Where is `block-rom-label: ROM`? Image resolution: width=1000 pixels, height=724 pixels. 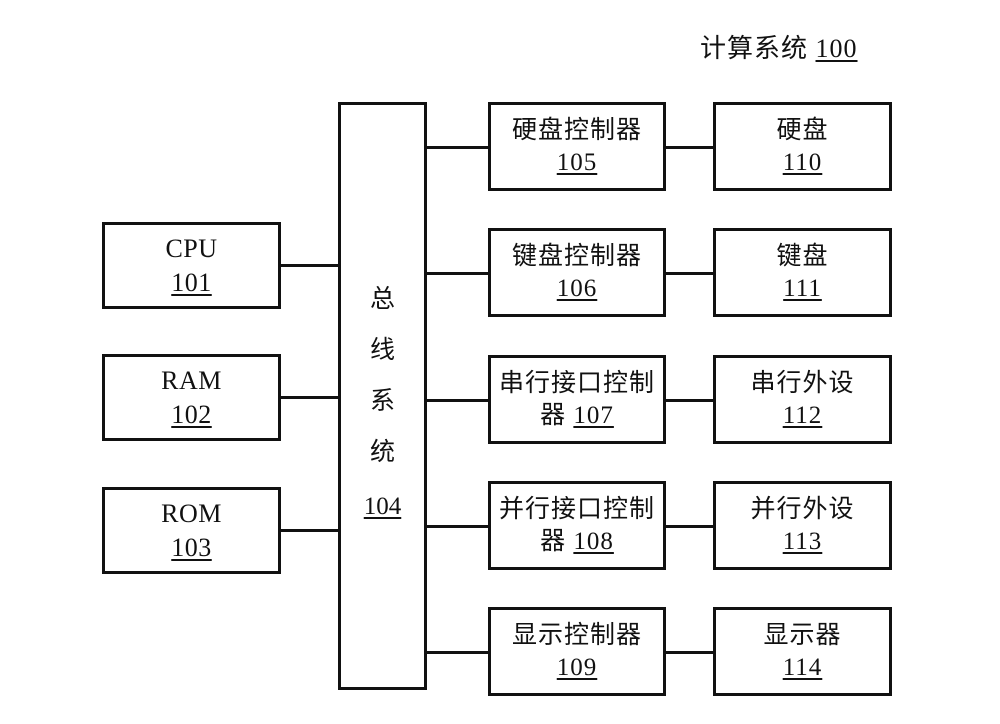 block-rom-label: ROM is located at coordinates (191, 514).